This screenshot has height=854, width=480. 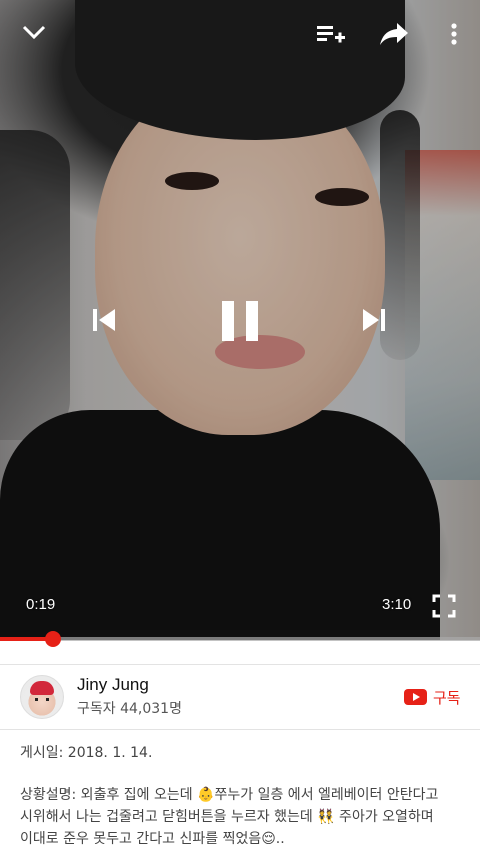 What do you see at coordinates (42, 697) in the screenshot?
I see `avatar` at bounding box center [42, 697].